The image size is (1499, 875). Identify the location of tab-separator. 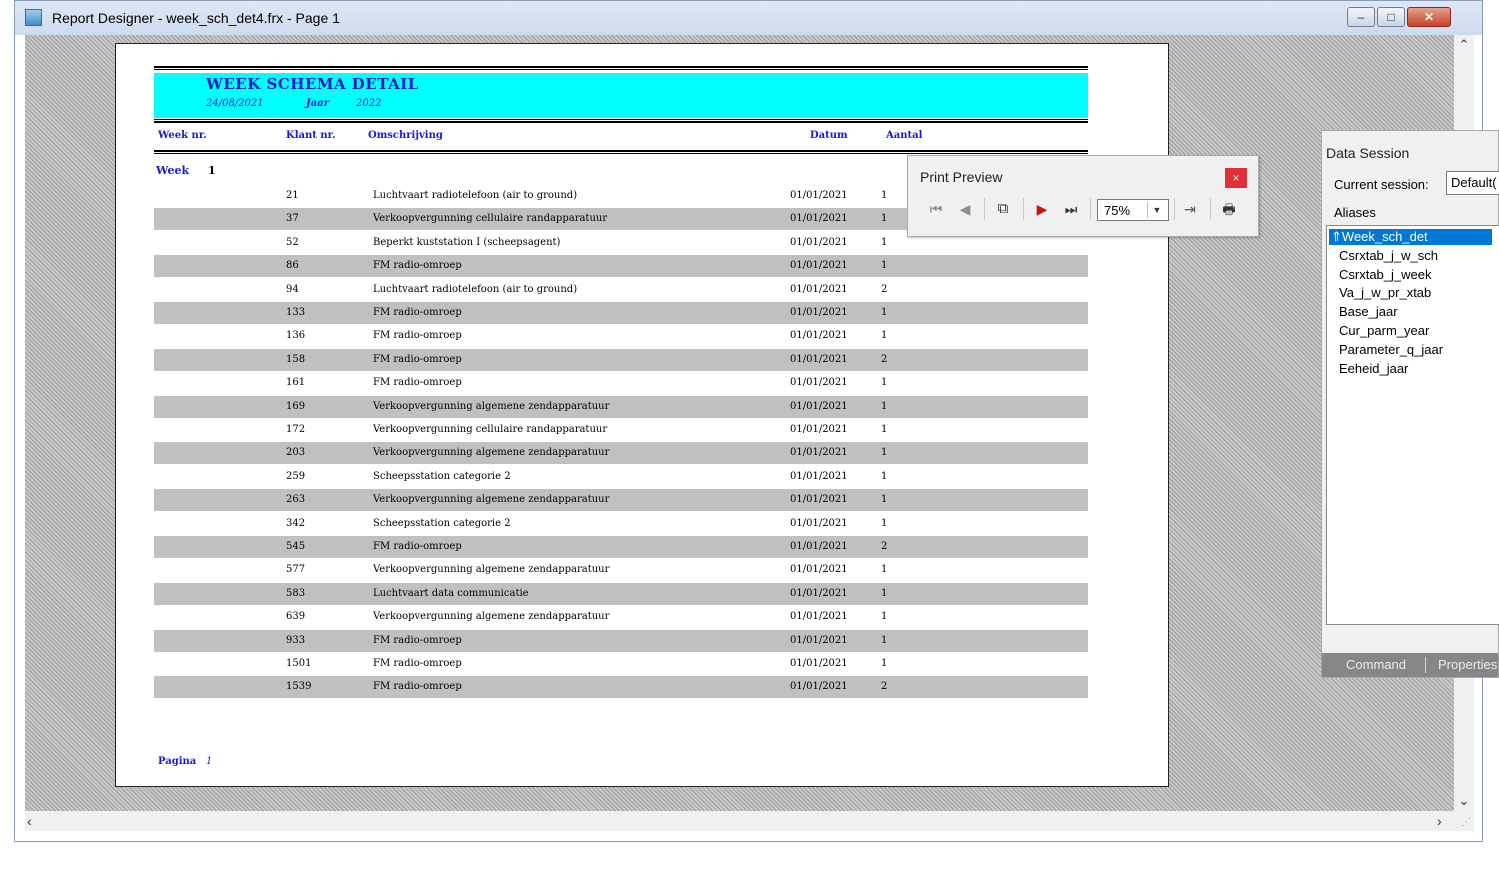
(1425, 665).